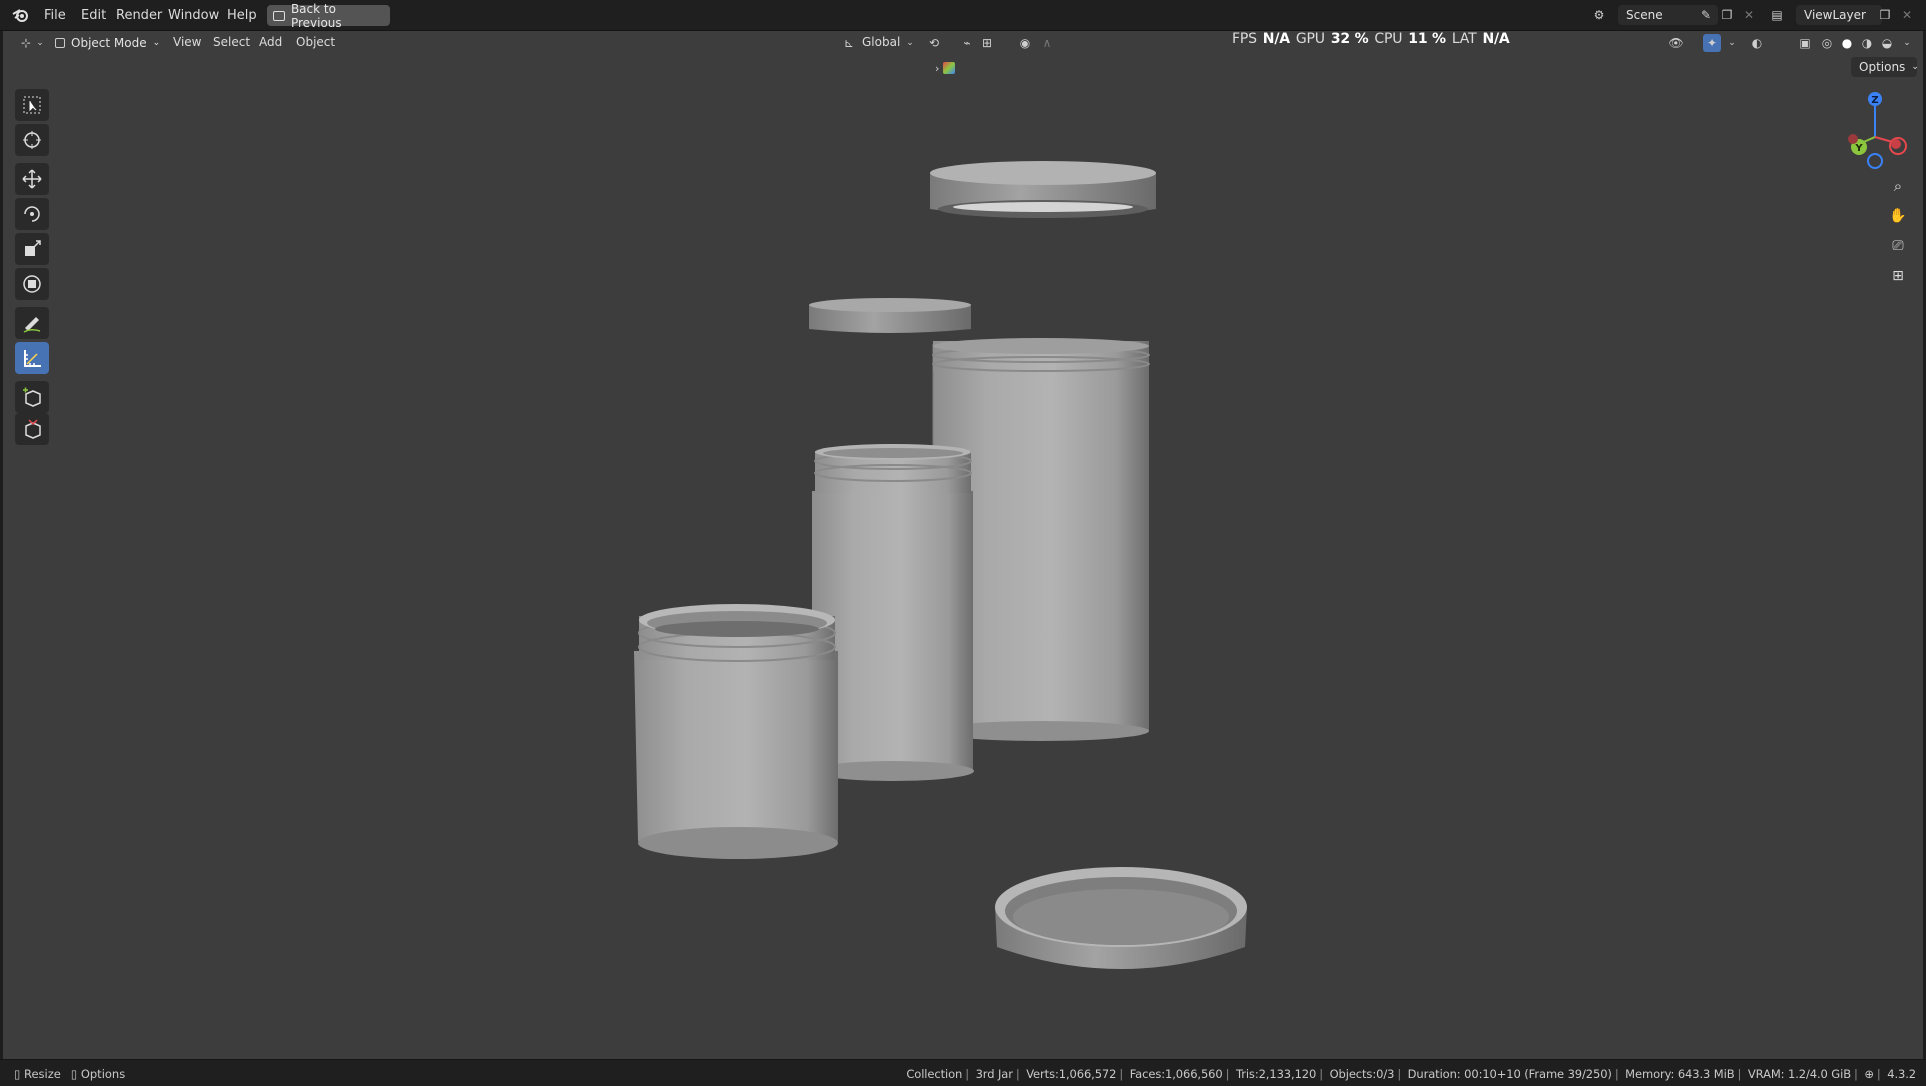 This screenshot has height=1086, width=1926. I want to click on zoom-button: ⌕, so click(1898, 186).